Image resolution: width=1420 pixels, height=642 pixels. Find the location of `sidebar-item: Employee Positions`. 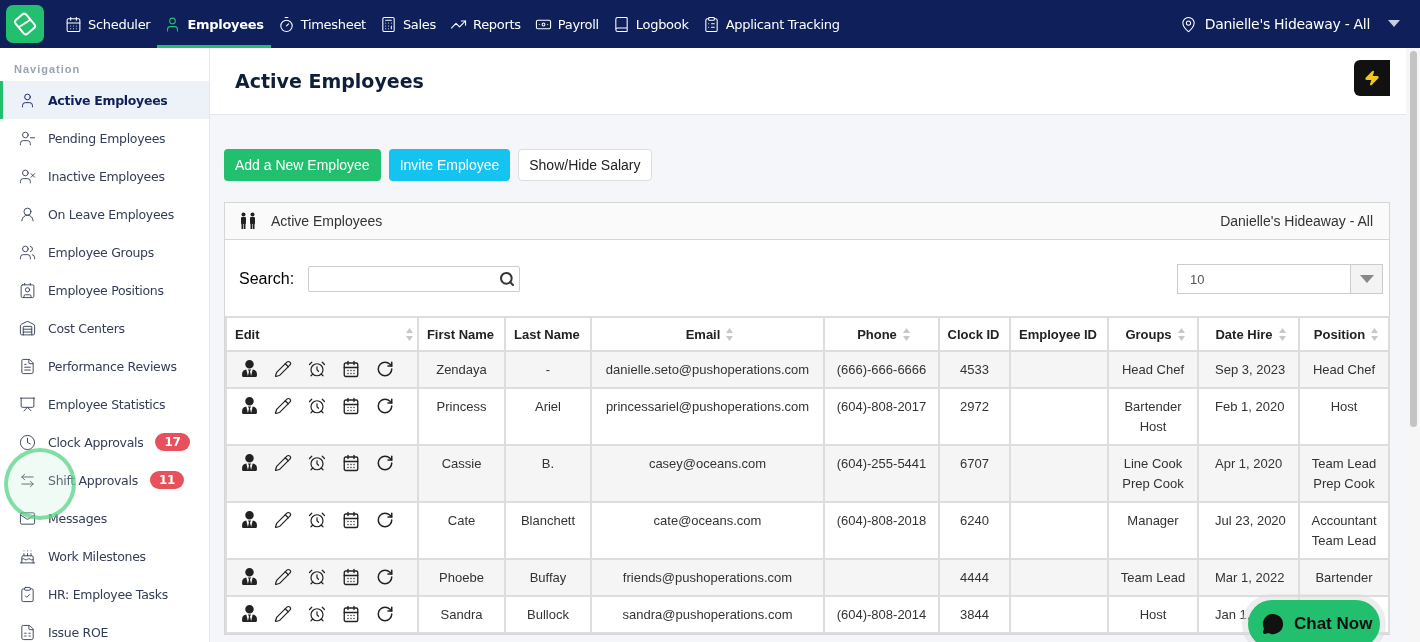

sidebar-item: Employee Positions is located at coordinates (104, 290).